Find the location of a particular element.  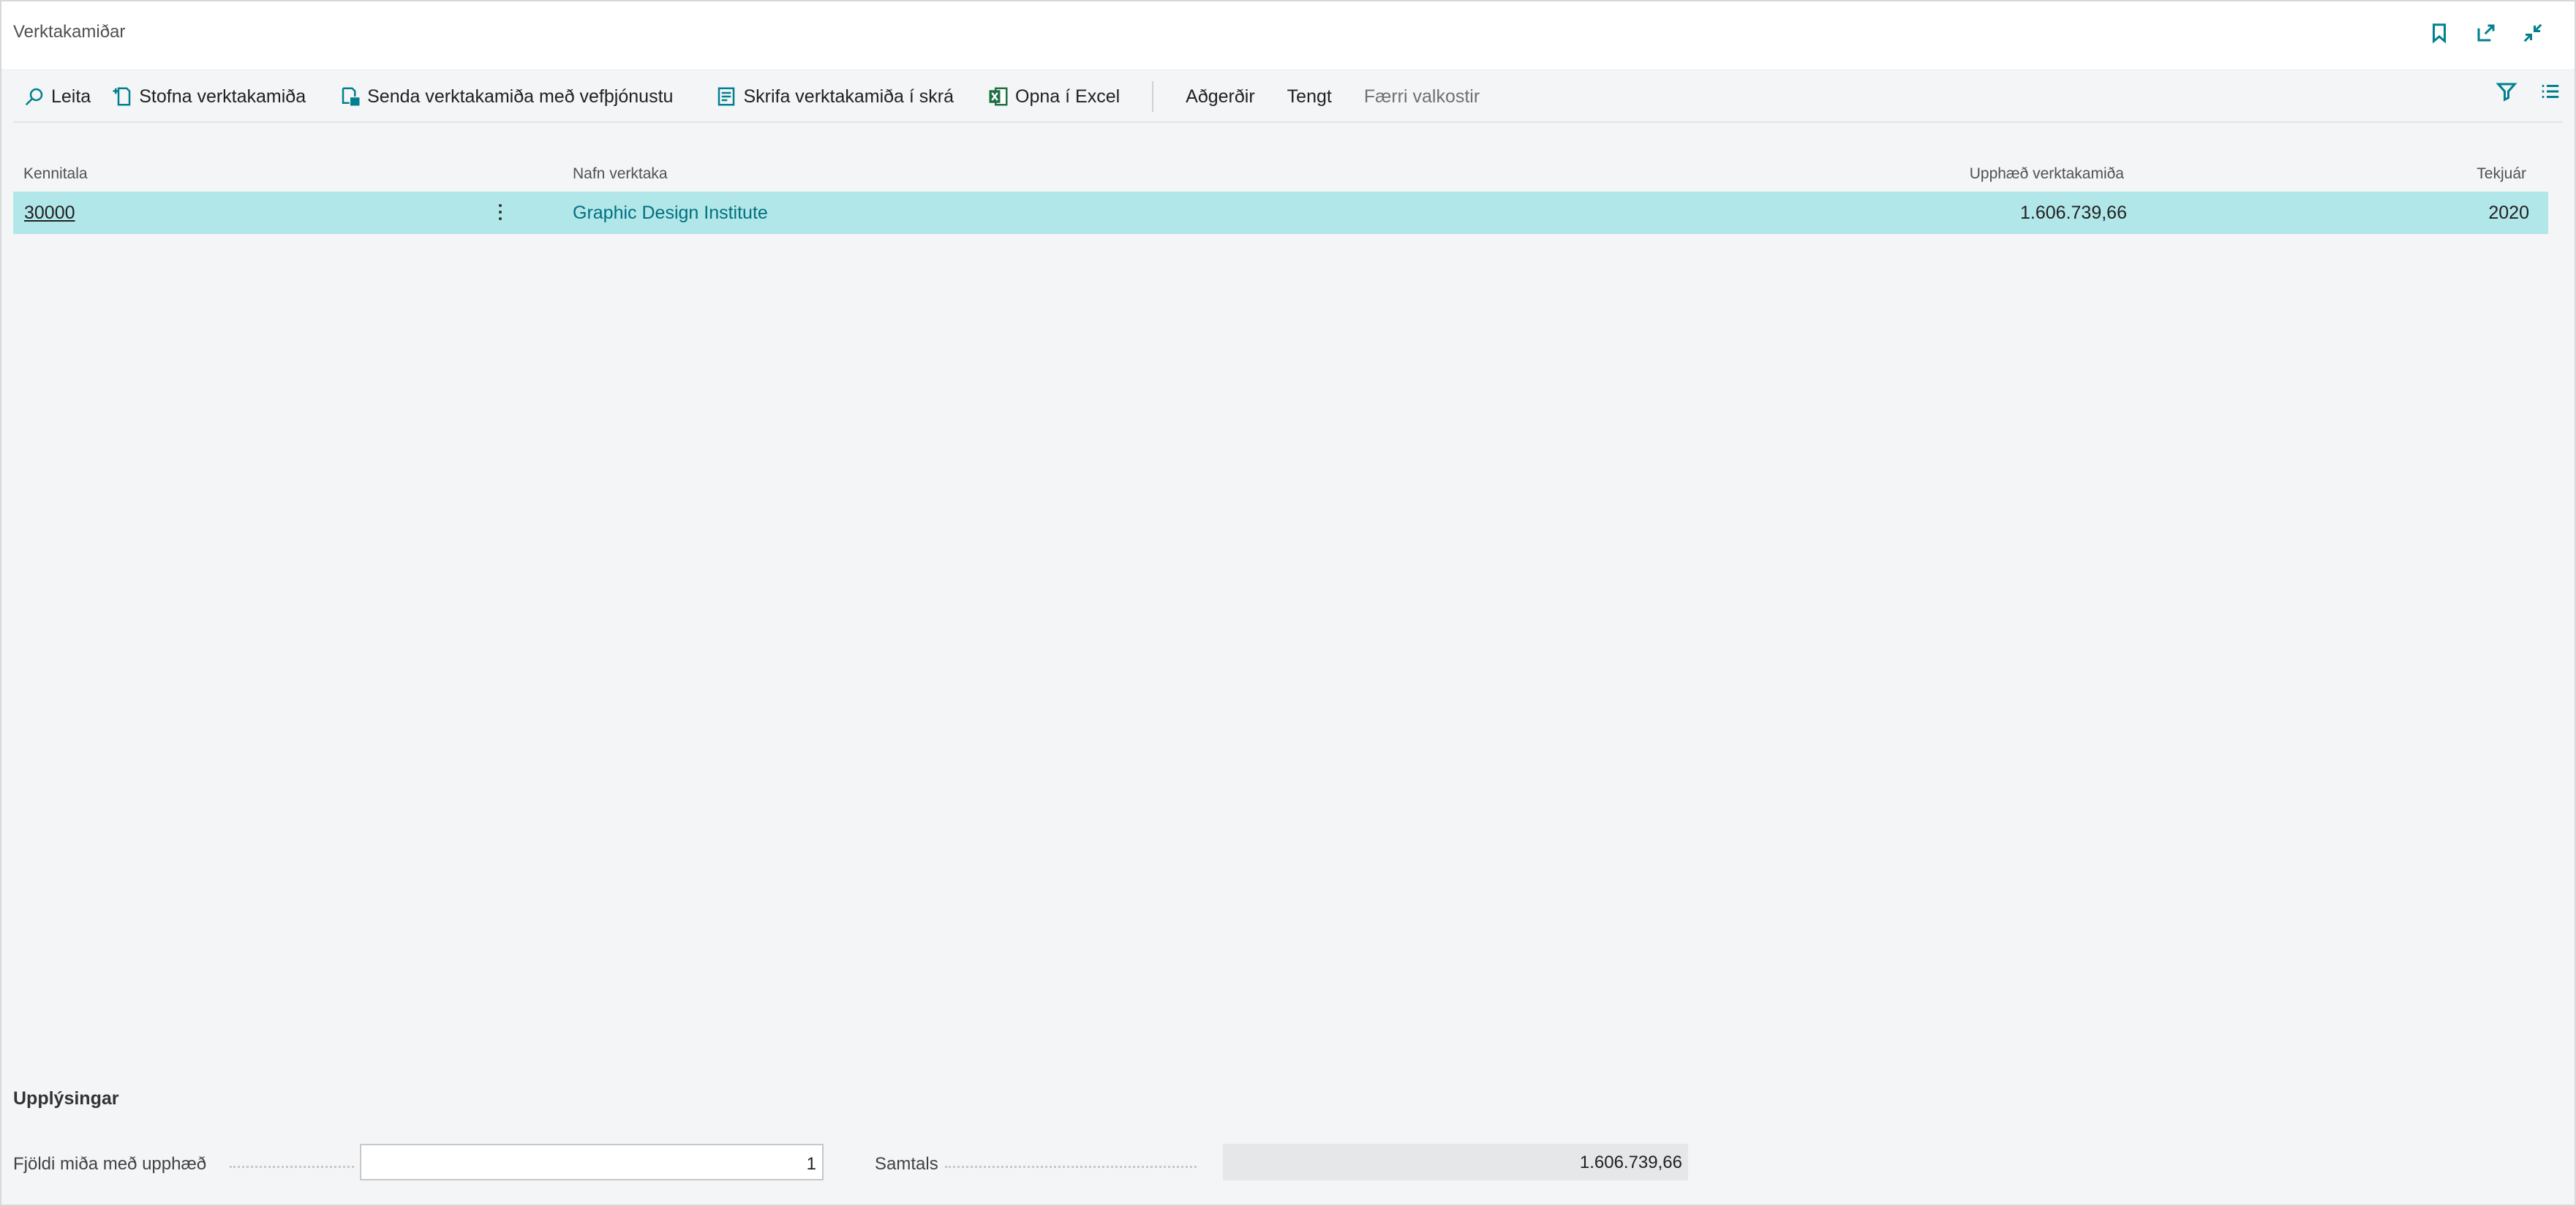

open-excel-button: Opna í Excel is located at coordinates (1053, 96).